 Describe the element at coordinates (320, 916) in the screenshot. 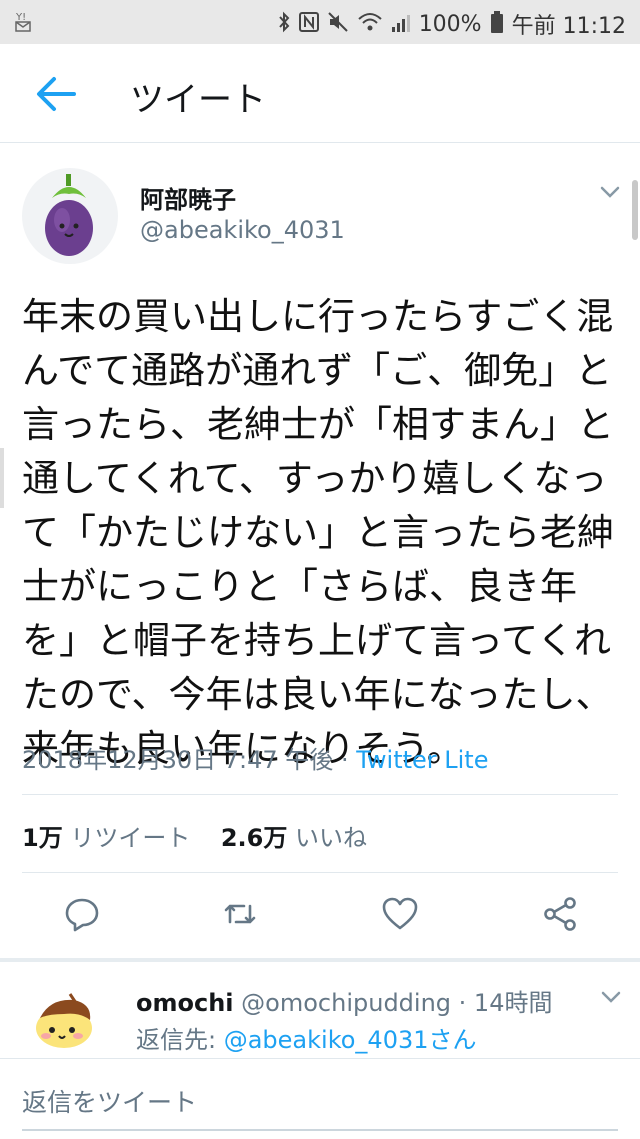

I see `tweet-actions` at that location.